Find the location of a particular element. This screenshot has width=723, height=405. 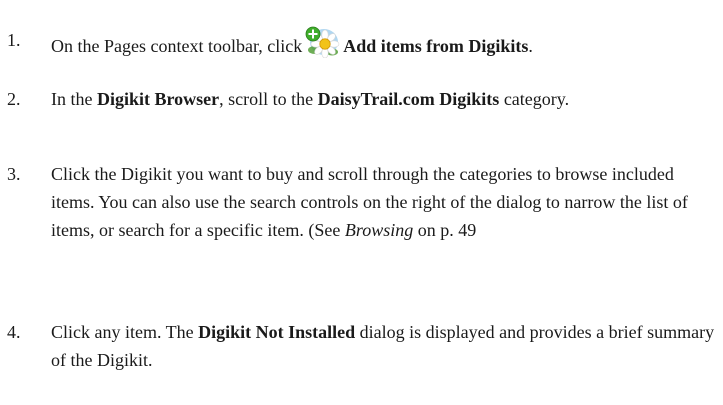

digikit-browser-label: Digikit Browser is located at coordinates (158, 99).